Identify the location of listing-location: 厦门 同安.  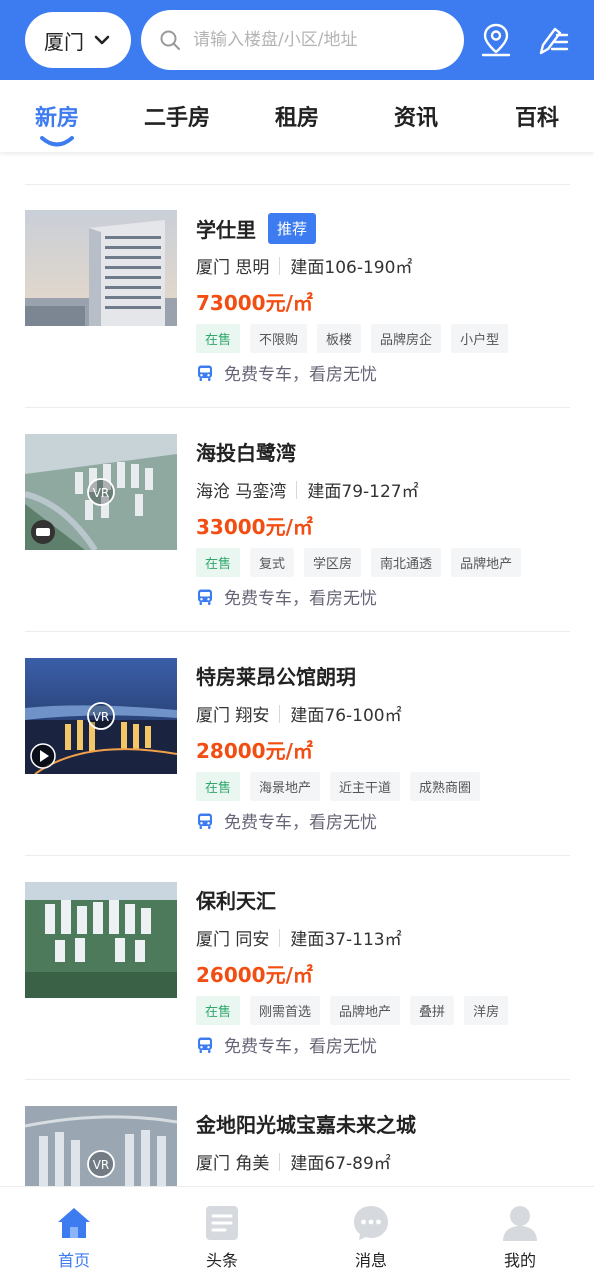
(233, 940).